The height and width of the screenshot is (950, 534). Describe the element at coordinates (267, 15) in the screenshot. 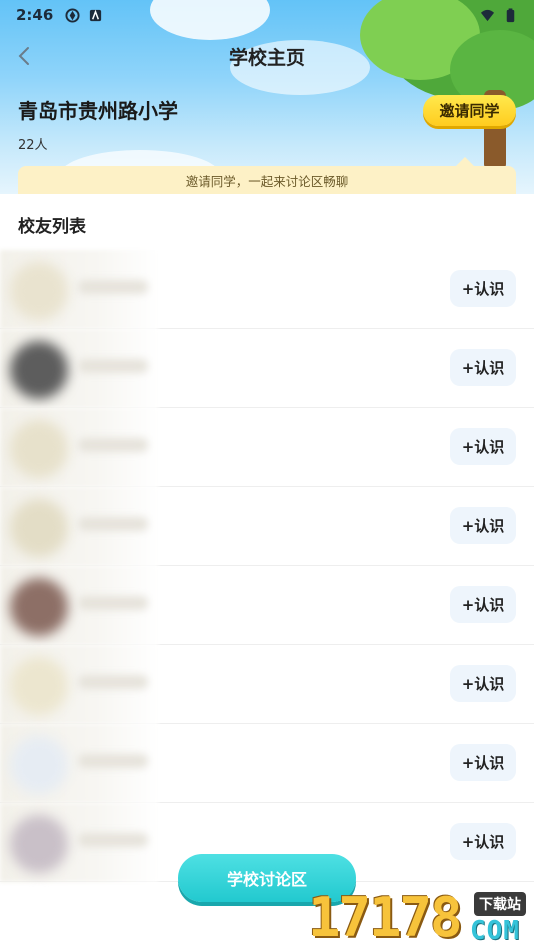

I see `status-bar: 2:46` at that location.